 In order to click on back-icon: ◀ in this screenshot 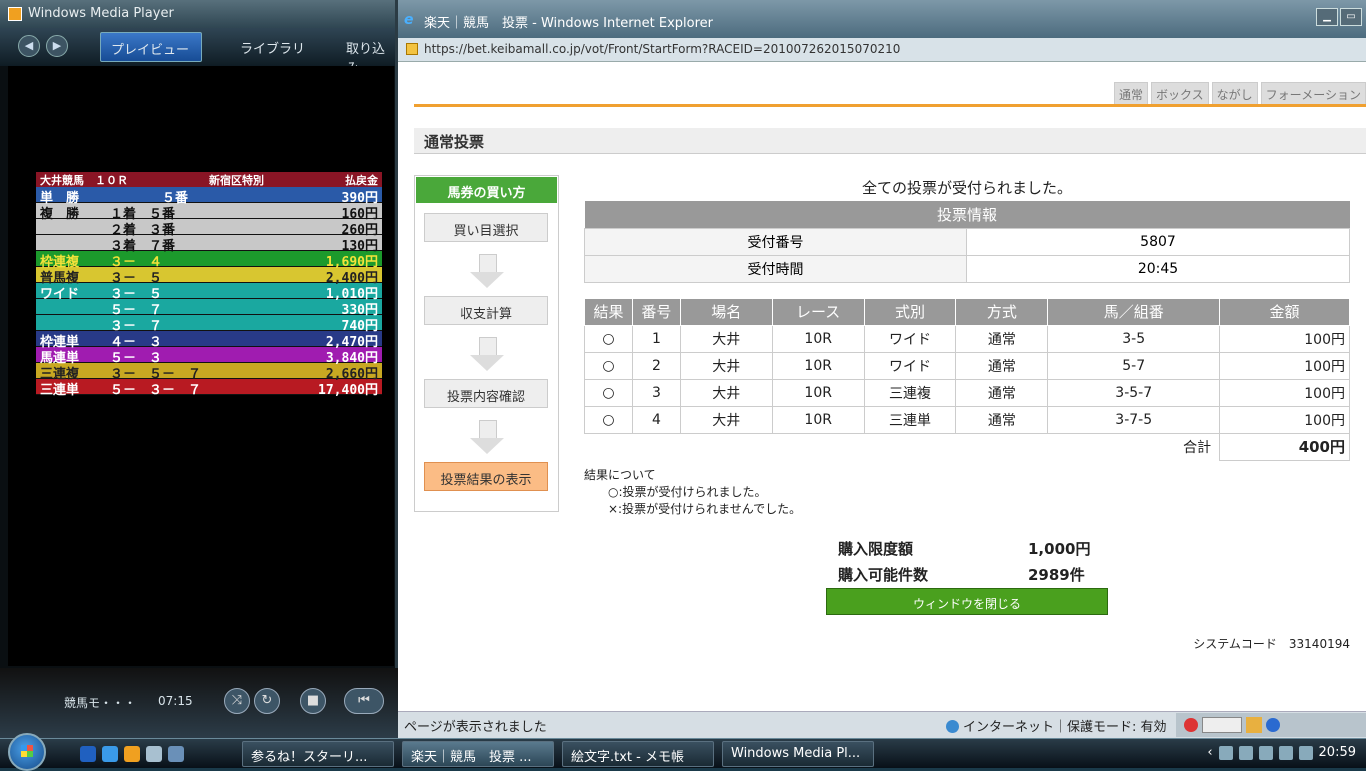, I will do `click(29, 46)`.